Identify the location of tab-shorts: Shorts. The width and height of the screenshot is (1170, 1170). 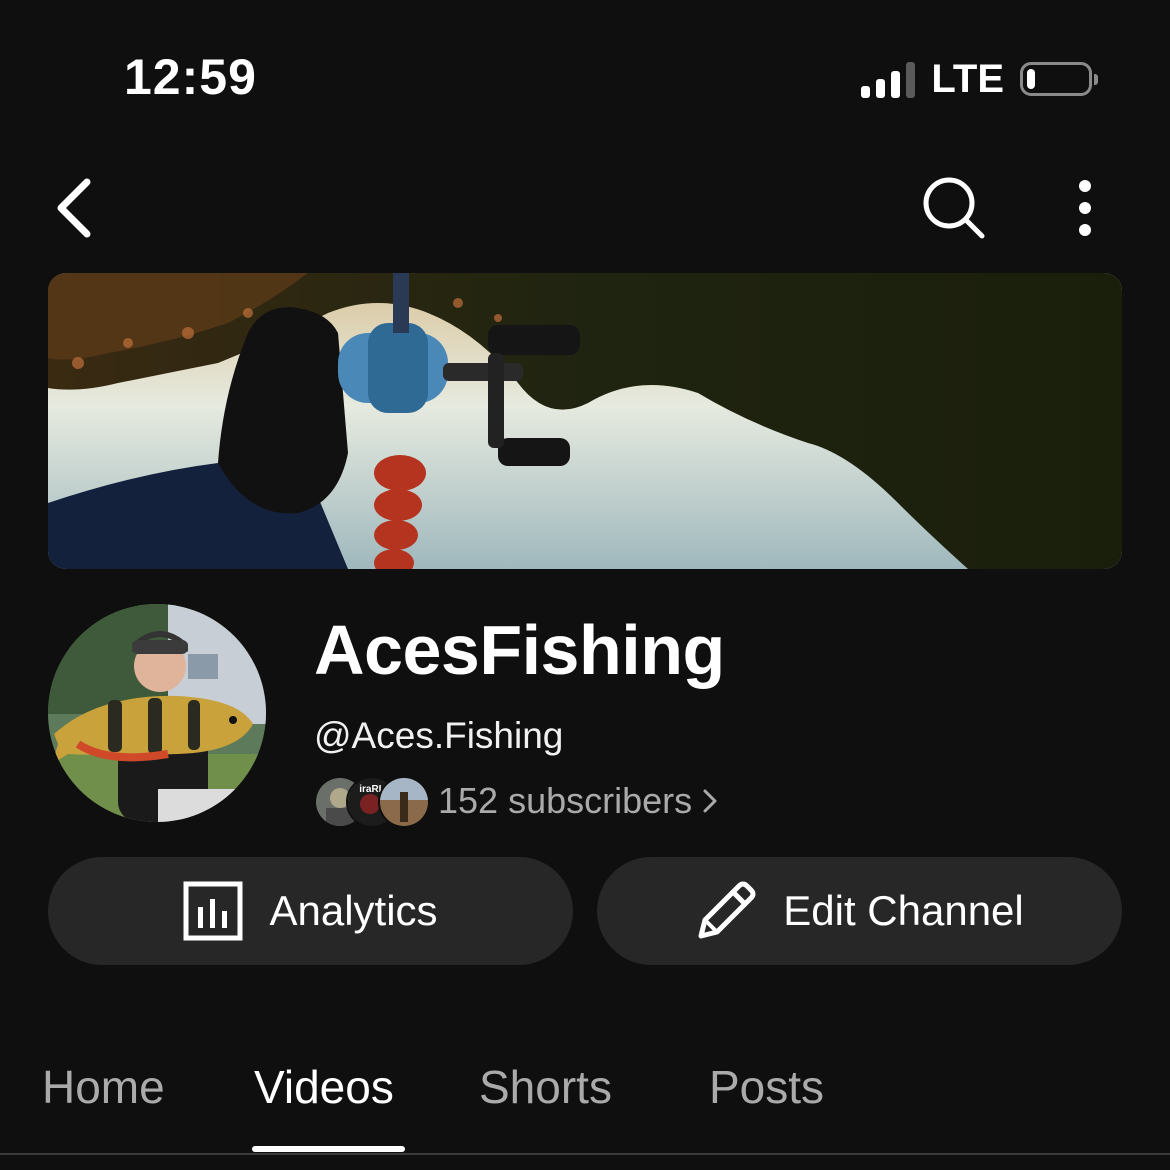
(545, 1087).